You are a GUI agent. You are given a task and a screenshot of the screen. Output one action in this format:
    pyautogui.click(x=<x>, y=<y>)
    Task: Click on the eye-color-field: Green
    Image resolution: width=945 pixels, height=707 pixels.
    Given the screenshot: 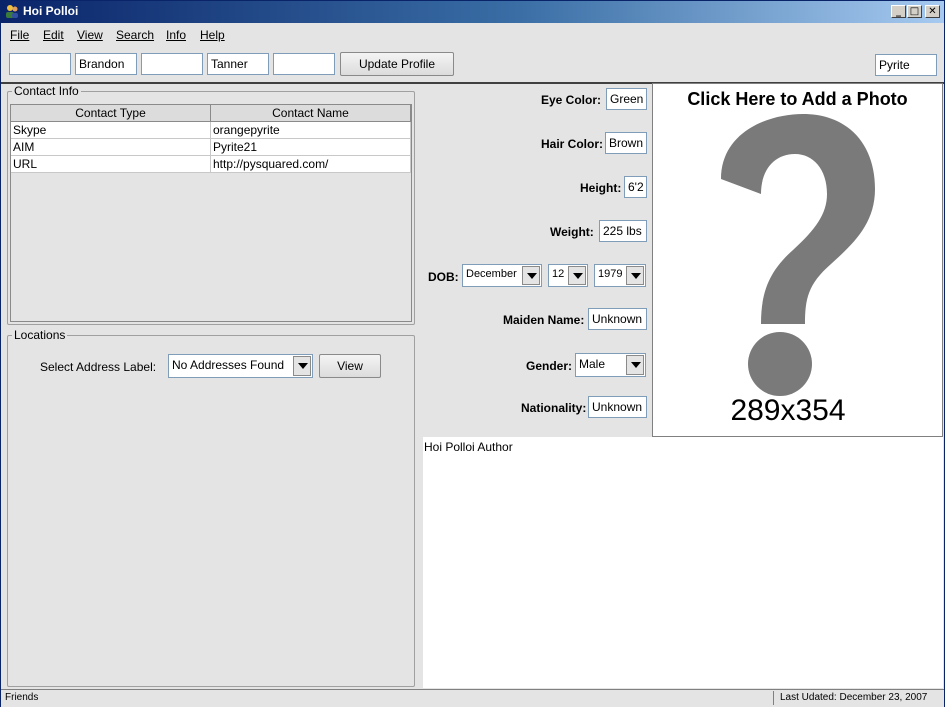 What is the action you would take?
    pyautogui.click(x=626, y=99)
    